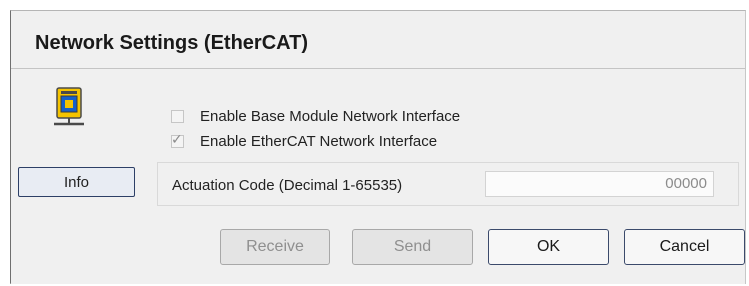 The width and height of the screenshot is (749, 286). Describe the element at coordinates (76, 182) in the screenshot. I see `info-button: Info` at that location.